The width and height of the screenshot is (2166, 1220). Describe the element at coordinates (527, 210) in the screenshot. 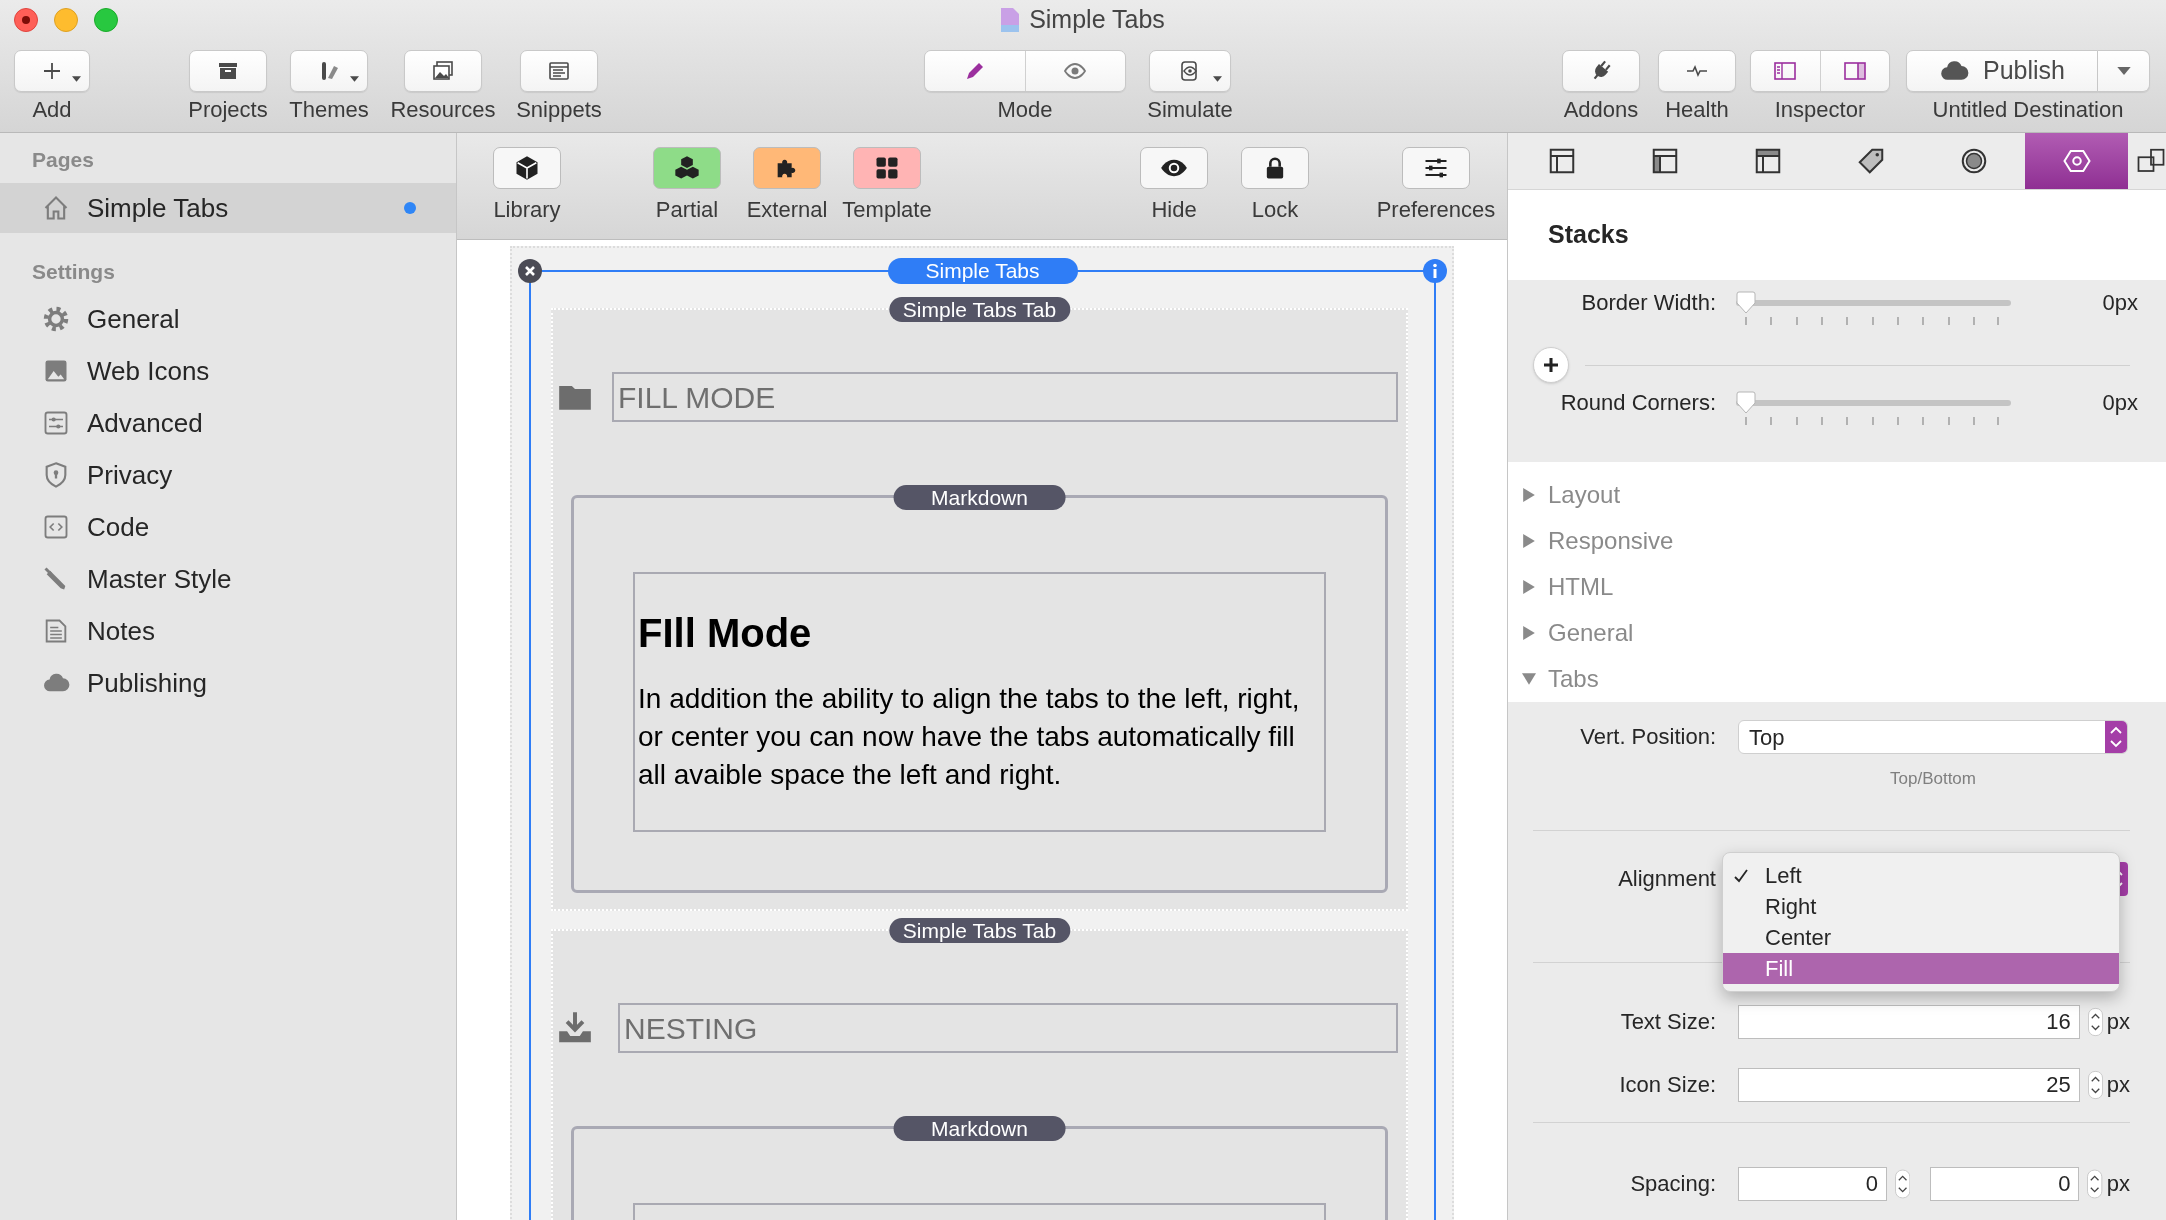

I see `toolbar-label: Library` at that location.